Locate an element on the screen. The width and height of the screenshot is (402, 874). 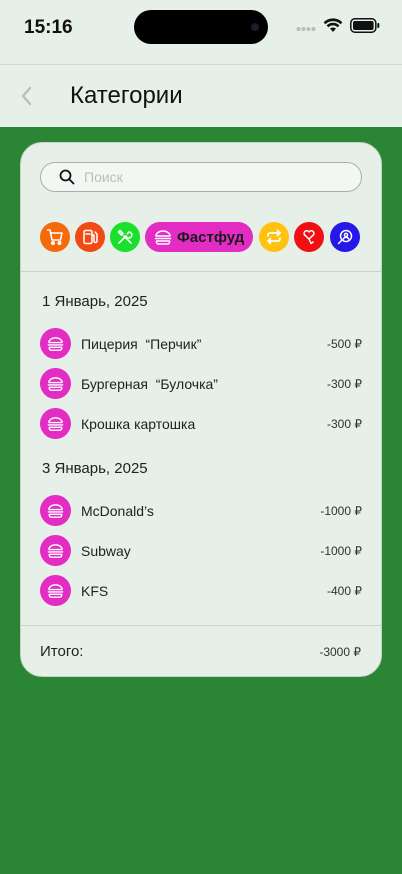
status-time: 15:16 is located at coordinates (48, 27).